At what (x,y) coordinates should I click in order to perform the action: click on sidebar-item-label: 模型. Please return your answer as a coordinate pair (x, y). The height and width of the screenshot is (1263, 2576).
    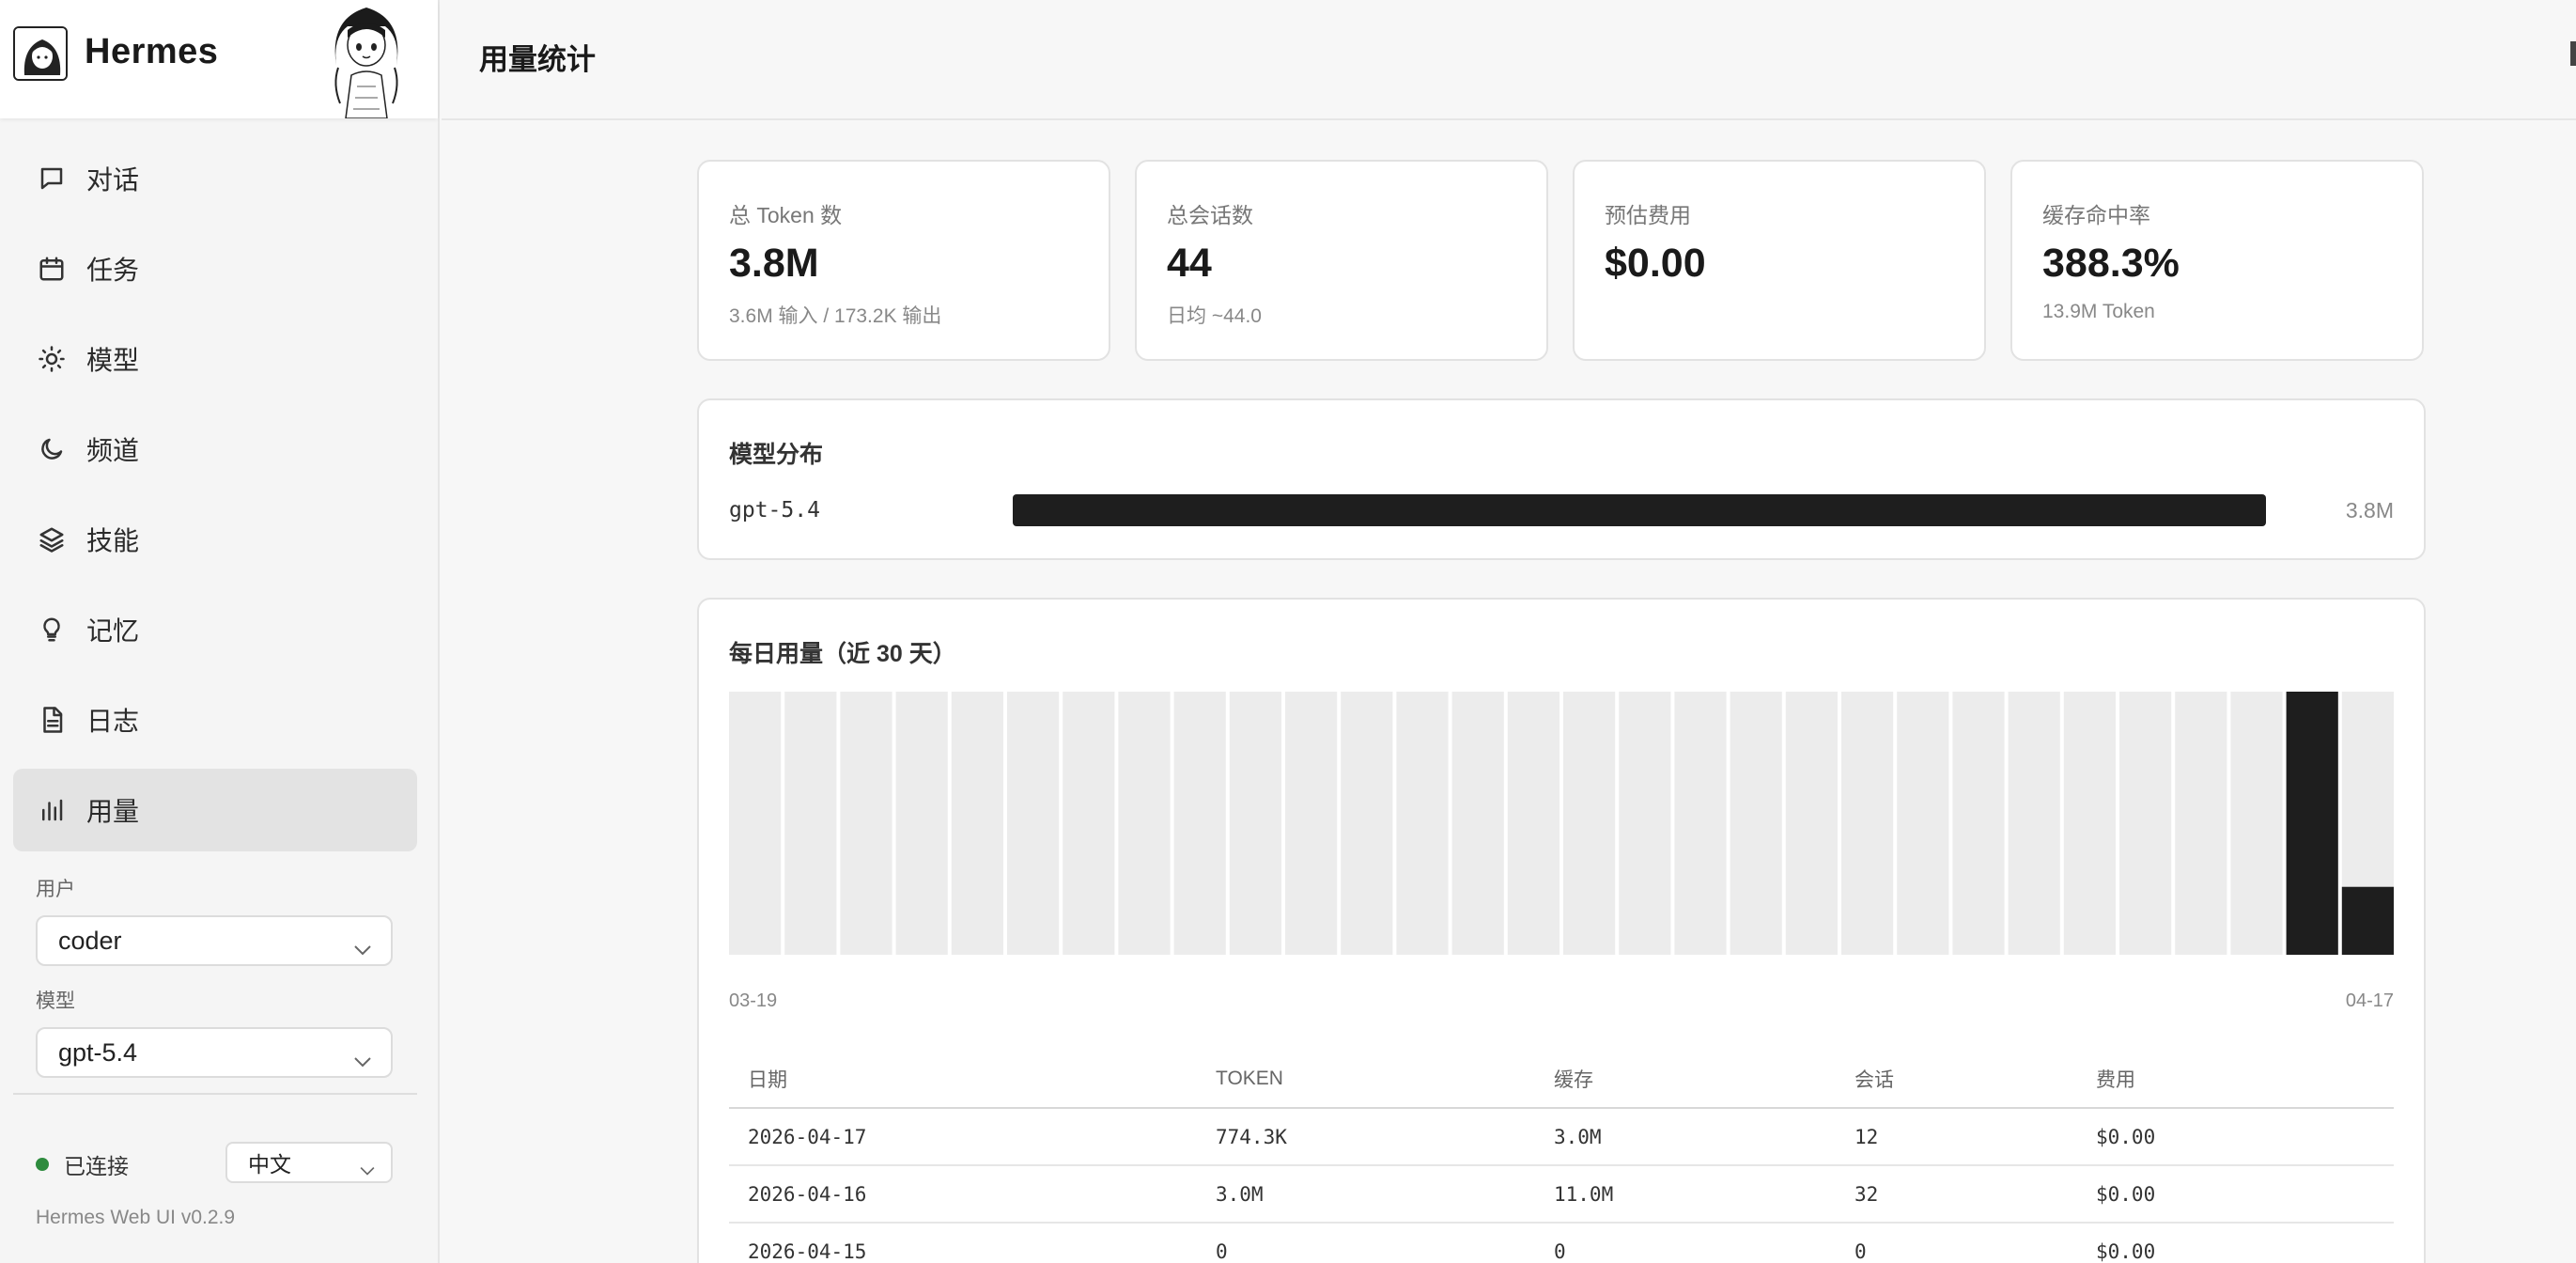
    Looking at the image, I should click on (113, 360).